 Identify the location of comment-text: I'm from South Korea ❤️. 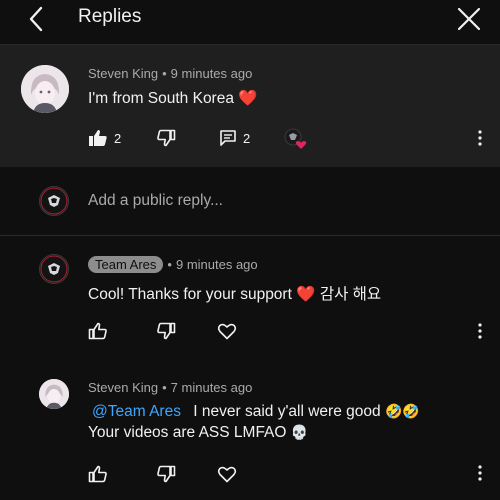
(173, 98).